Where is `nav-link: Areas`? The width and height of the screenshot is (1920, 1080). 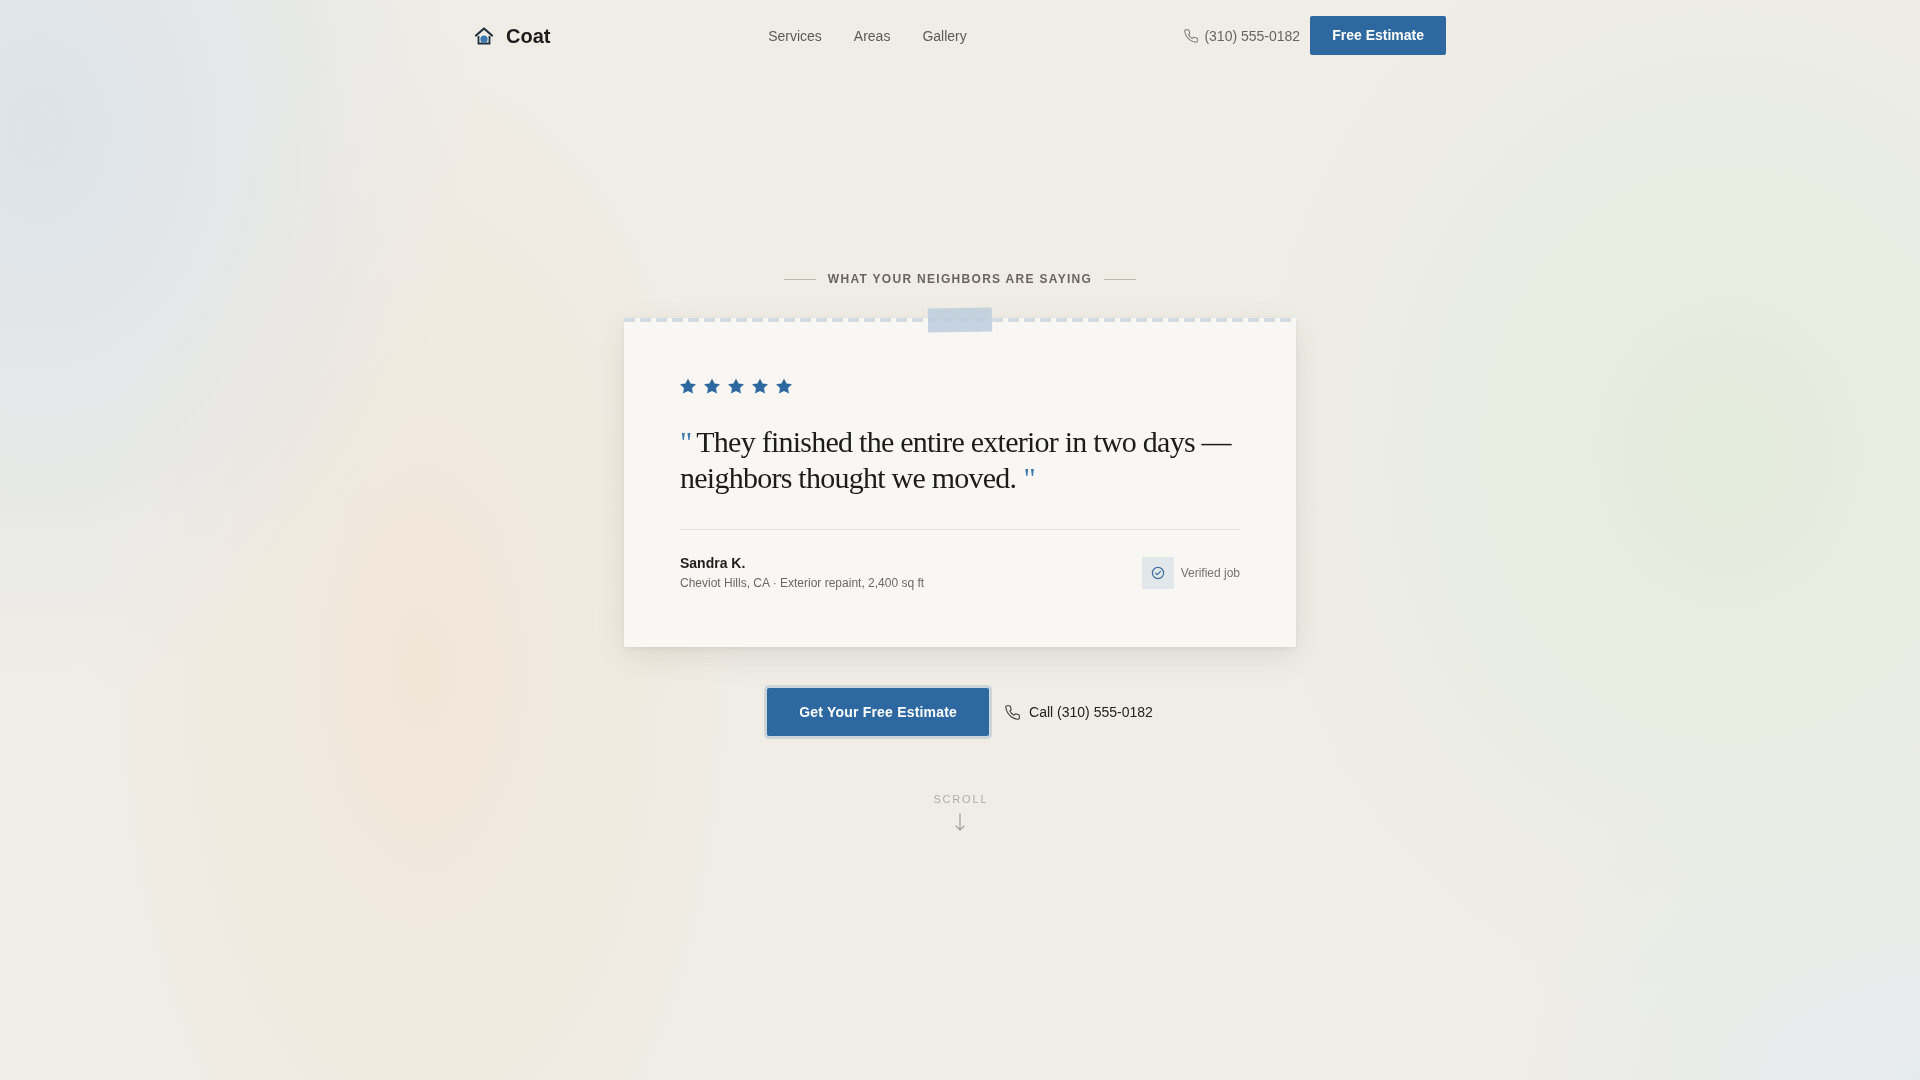
nav-link: Areas is located at coordinates (872, 35).